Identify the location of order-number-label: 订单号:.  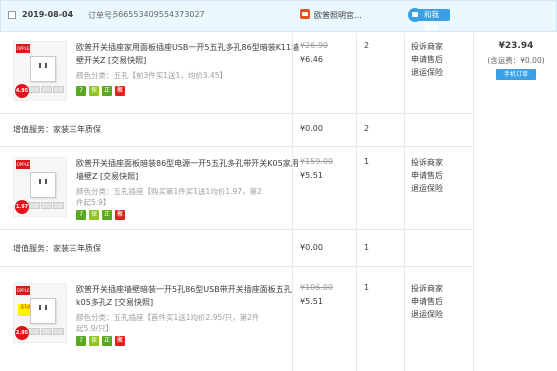
(101, 15).